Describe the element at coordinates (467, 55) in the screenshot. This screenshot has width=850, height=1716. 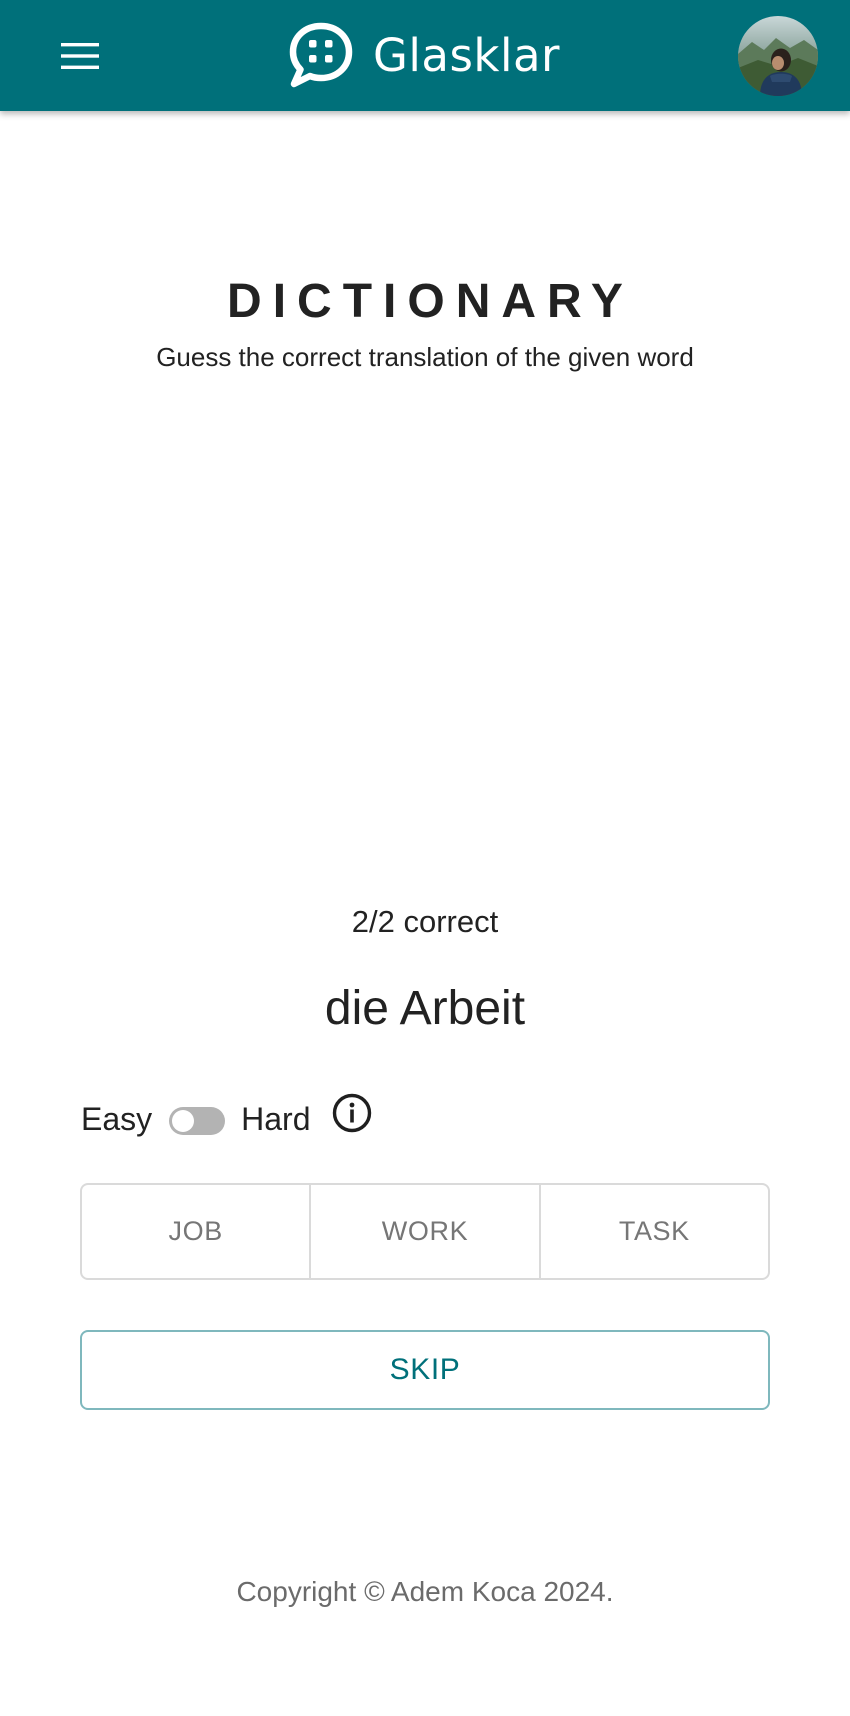
I see `app-name: Glasklar` at that location.